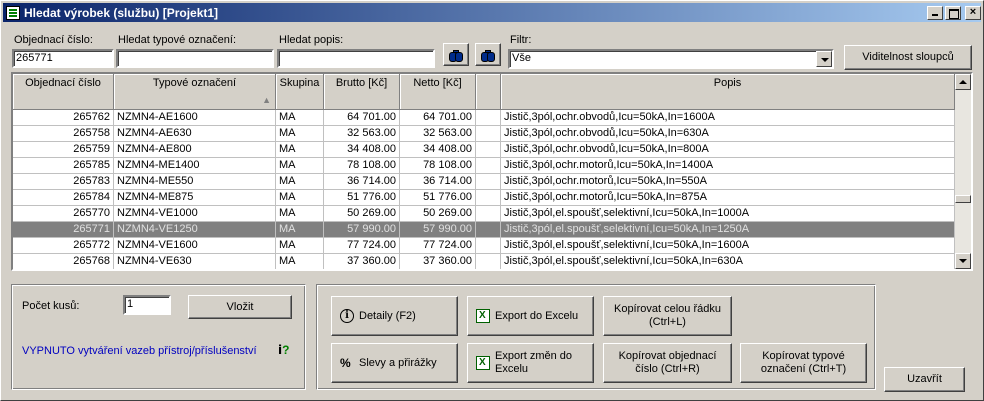 This screenshot has width=984, height=401. Describe the element at coordinates (387, 315) in the screenshot. I see `details-button-label: Detaily (F2)` at that location.